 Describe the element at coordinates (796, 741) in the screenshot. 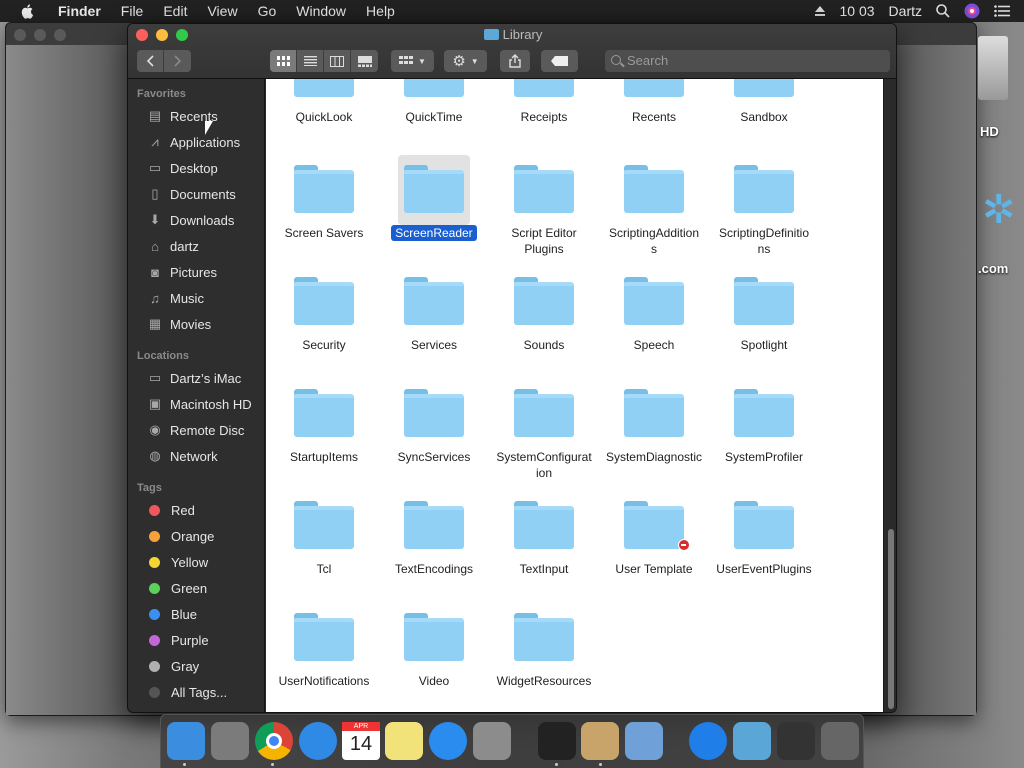

I see `disk-utility-icon` at that location.